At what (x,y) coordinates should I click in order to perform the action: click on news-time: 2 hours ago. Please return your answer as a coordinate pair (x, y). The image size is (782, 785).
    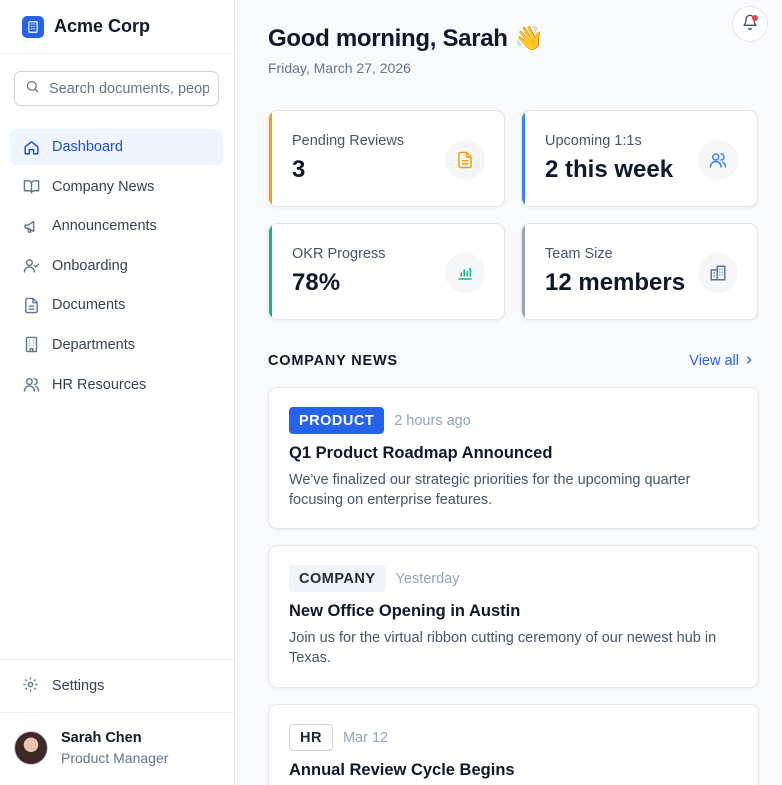
    Looking at the image, I should click on (432, 420).